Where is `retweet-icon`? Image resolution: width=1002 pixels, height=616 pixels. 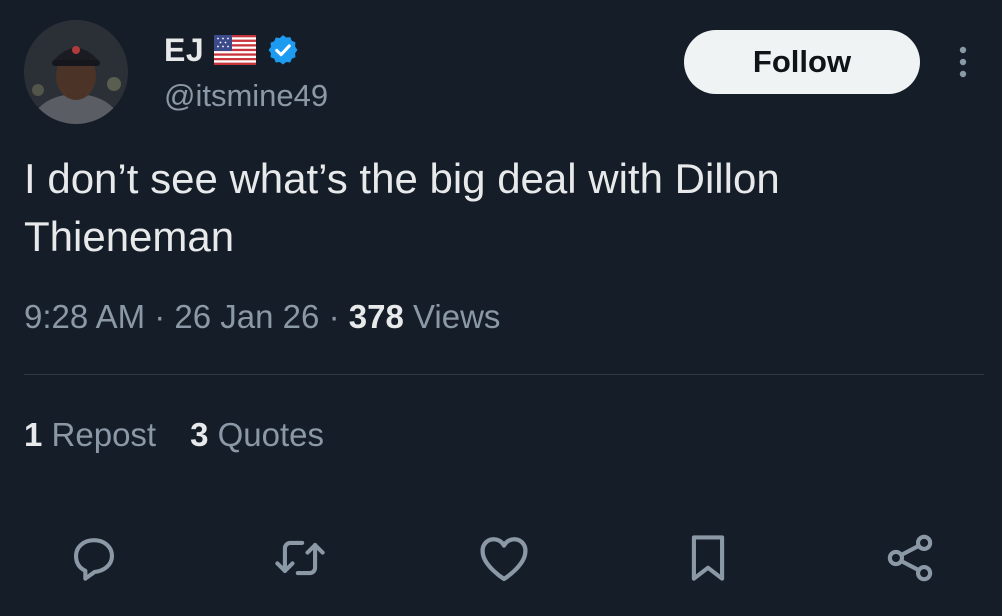 retweet-icon is located at coordinates (300, 558).